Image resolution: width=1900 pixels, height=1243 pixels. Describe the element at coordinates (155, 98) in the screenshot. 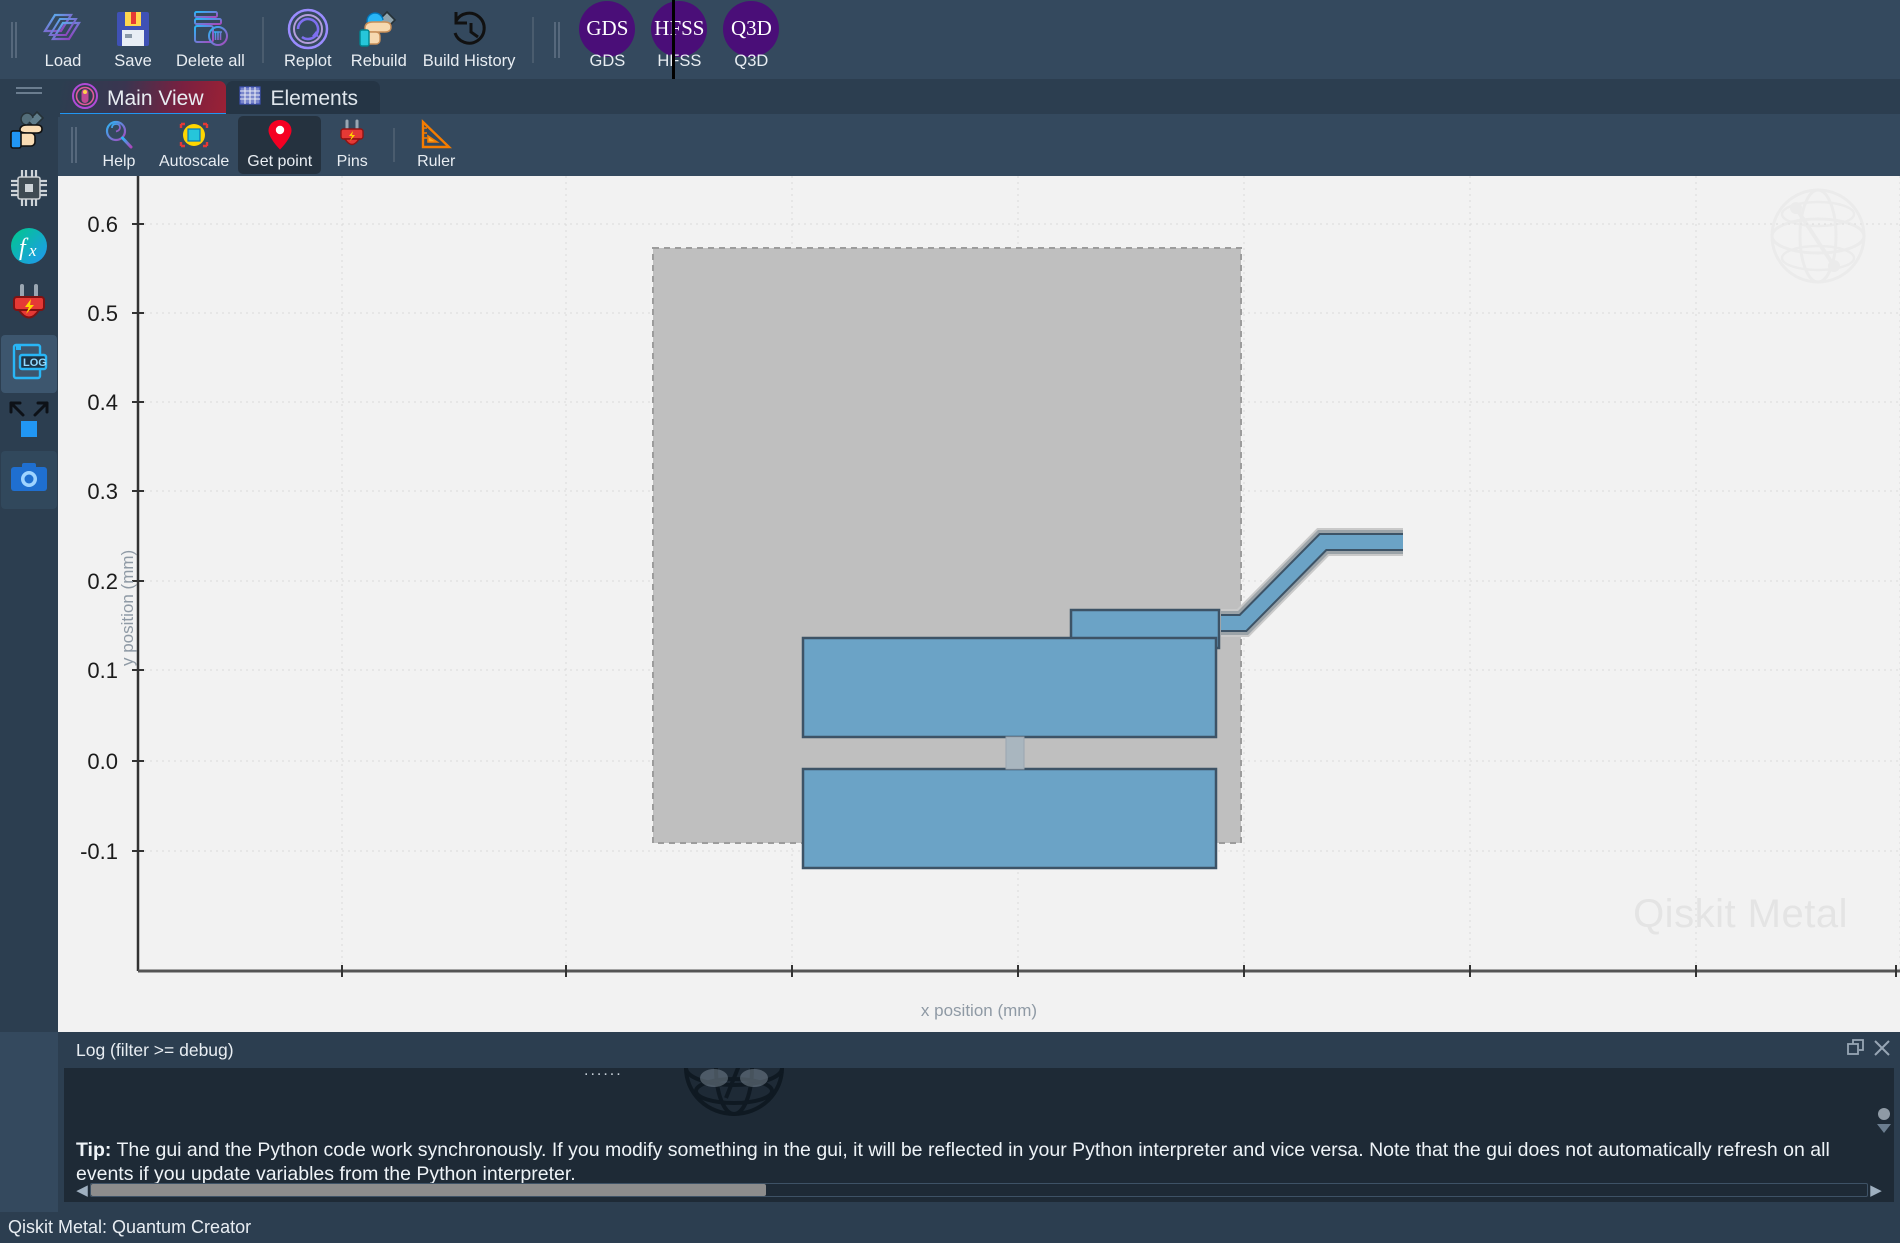

I see `tab-main-view-label: Main View` at that location.